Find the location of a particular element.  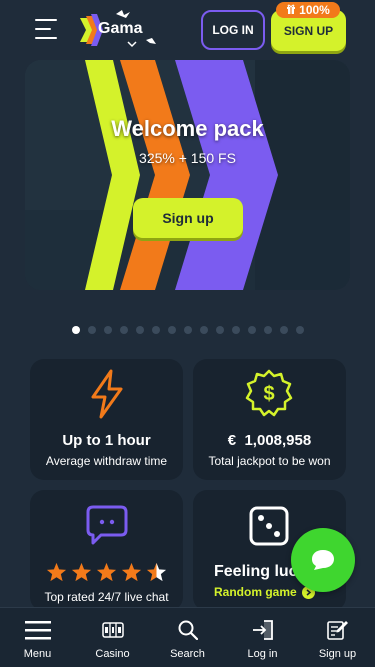

withdraw-card: Up to 1 hour Average withdraw time is located at coordinates (106, 419).